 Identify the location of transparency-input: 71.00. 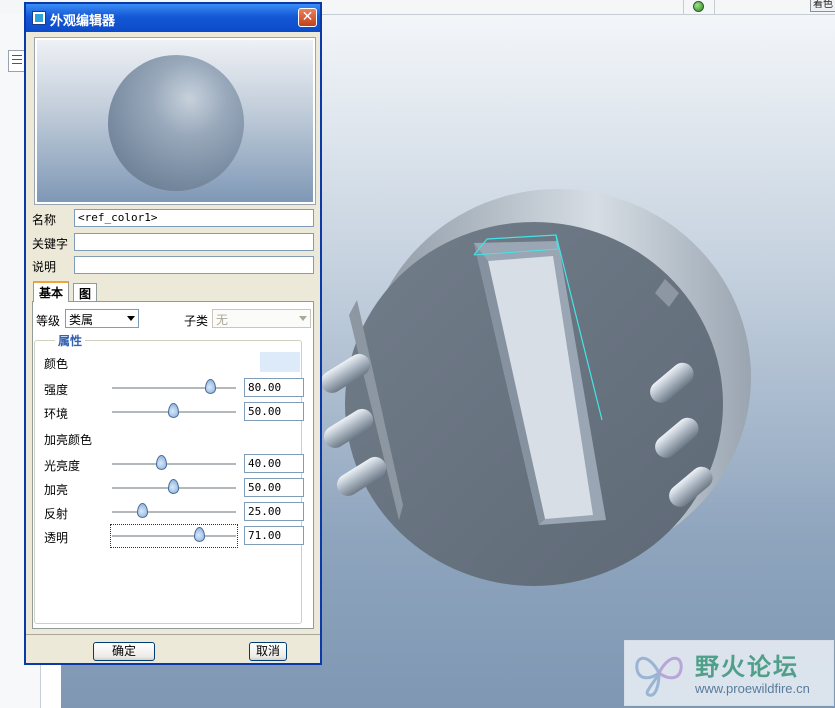
(274, 535).